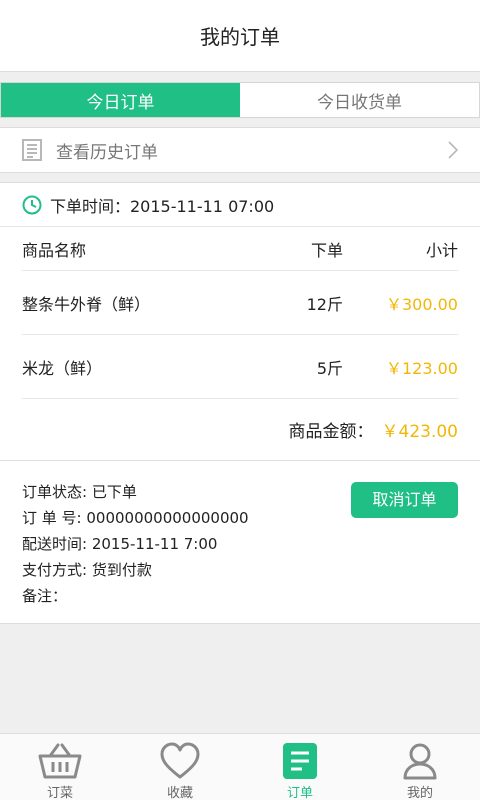 The width and height of the screenshot is (480, 800). Describe the element at coordinates (62, 368) in the screenshot. I see `item-name: 米龙（鲜）` at that location.